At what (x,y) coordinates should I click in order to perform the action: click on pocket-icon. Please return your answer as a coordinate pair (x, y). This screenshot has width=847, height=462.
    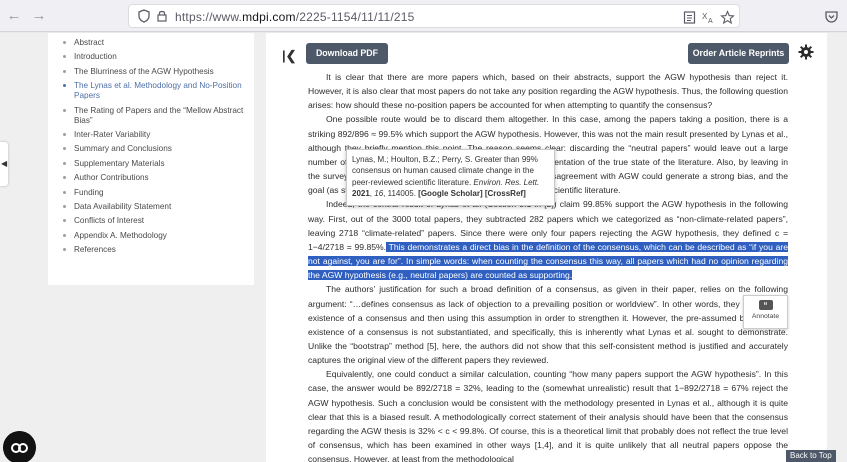
    Looking at the image, I should click on (831, 16).